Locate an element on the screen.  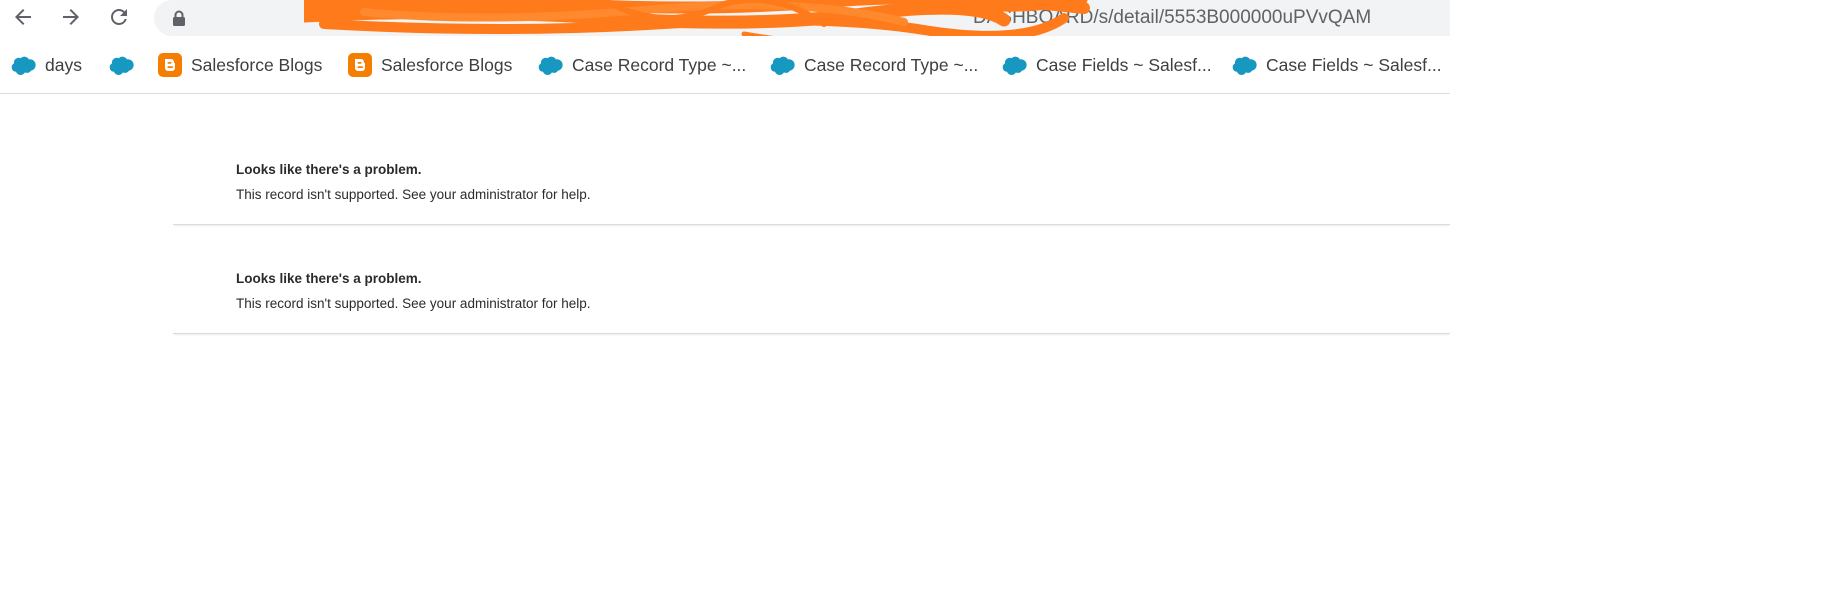
bookmark-item: days is located at coordinates (46, 65).